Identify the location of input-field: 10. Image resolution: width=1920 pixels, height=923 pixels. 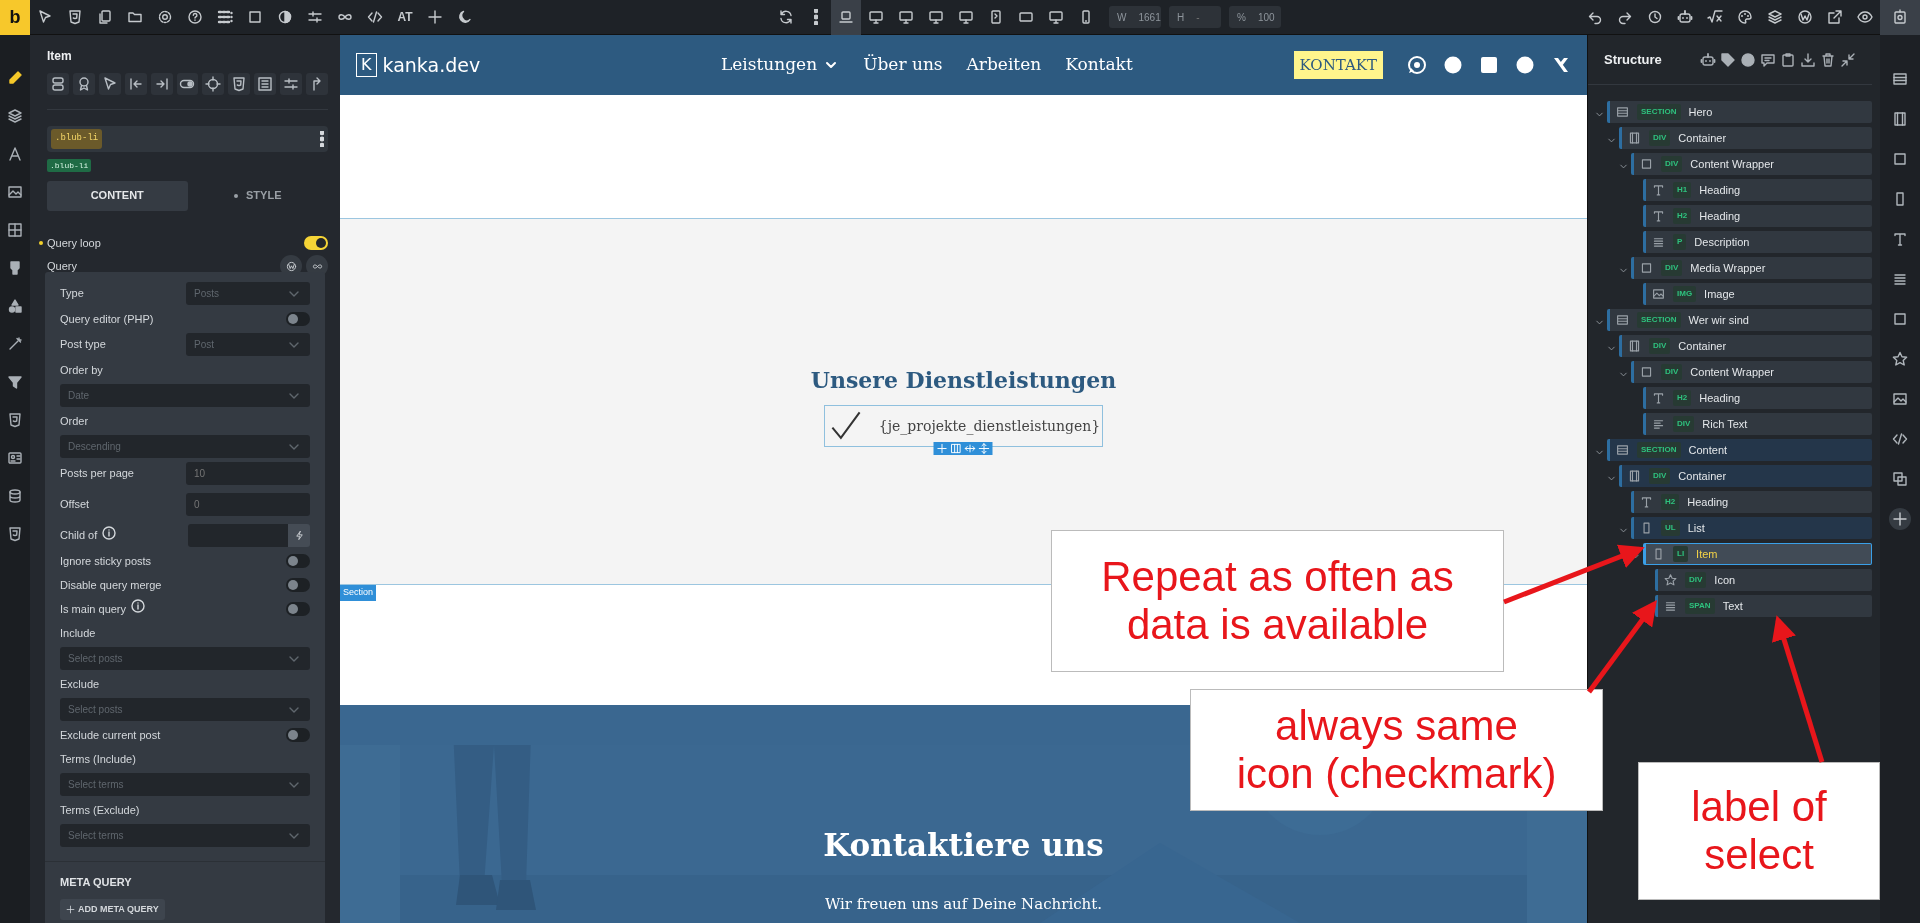
(248, 473).